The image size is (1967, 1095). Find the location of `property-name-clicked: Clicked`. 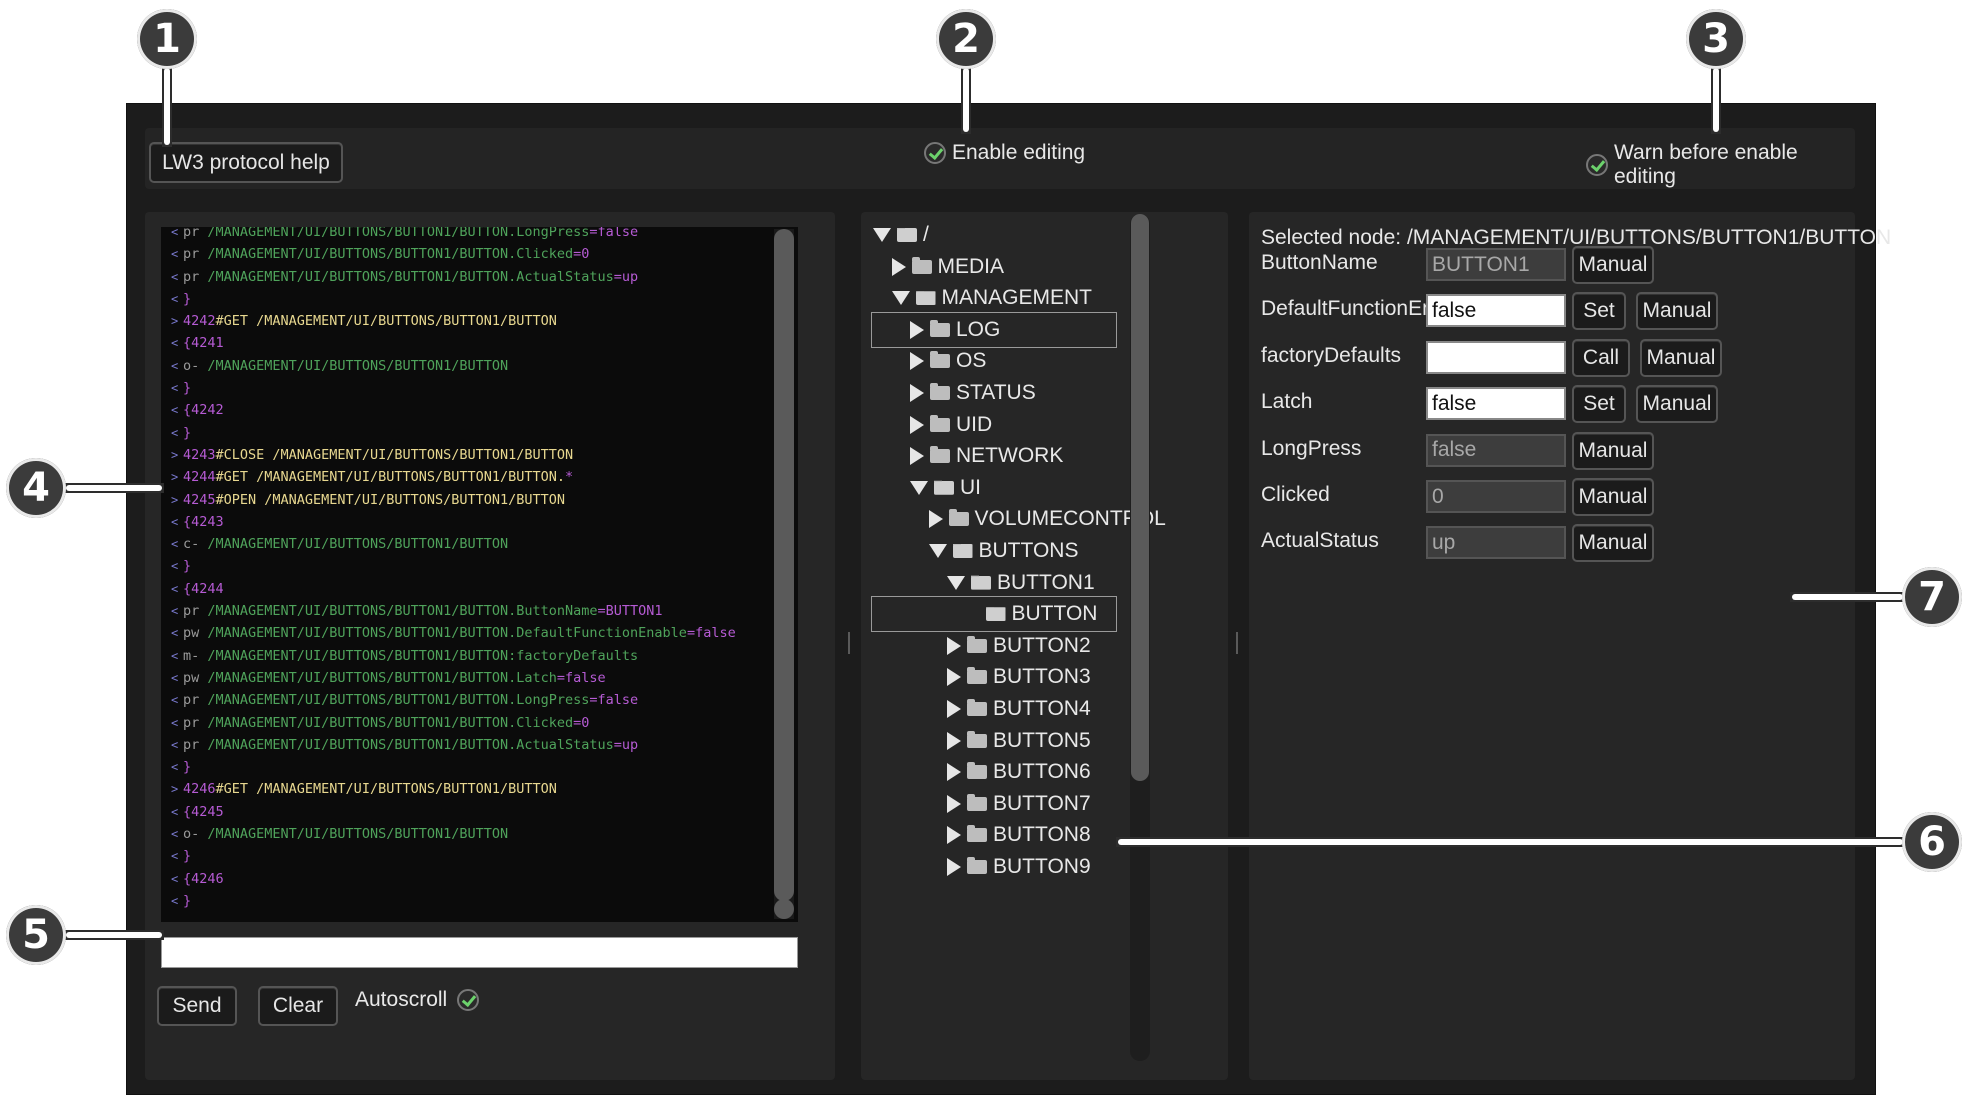

property-name-clicked: Clicked is located at coordinates (1295, 494).